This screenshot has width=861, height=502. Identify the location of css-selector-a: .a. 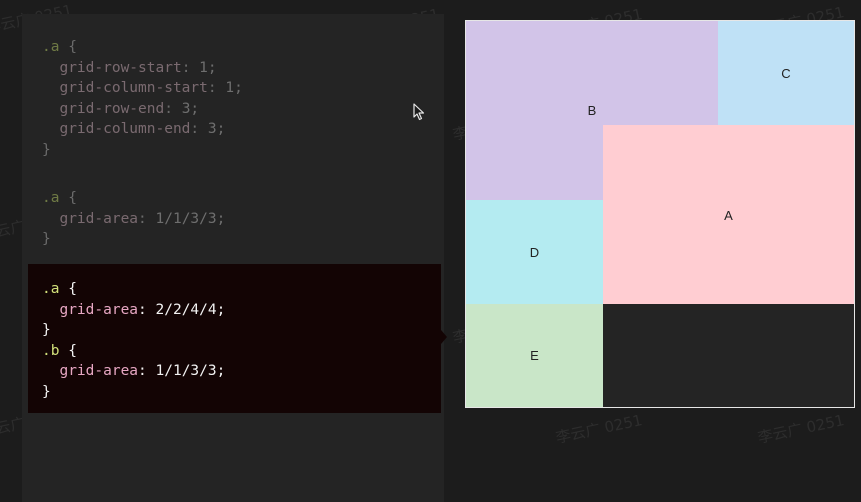
(51, 289).